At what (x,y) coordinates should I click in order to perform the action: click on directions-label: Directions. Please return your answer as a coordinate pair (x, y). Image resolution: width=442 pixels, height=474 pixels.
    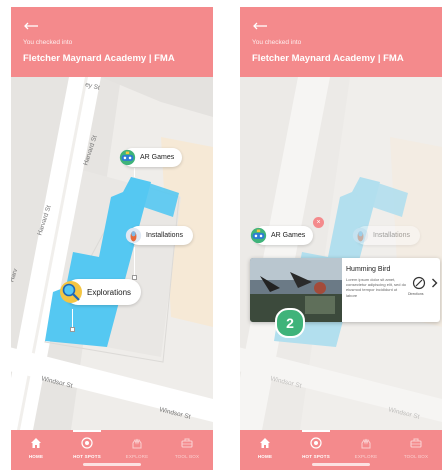
    Looking at the image, I should click on (416, 294).